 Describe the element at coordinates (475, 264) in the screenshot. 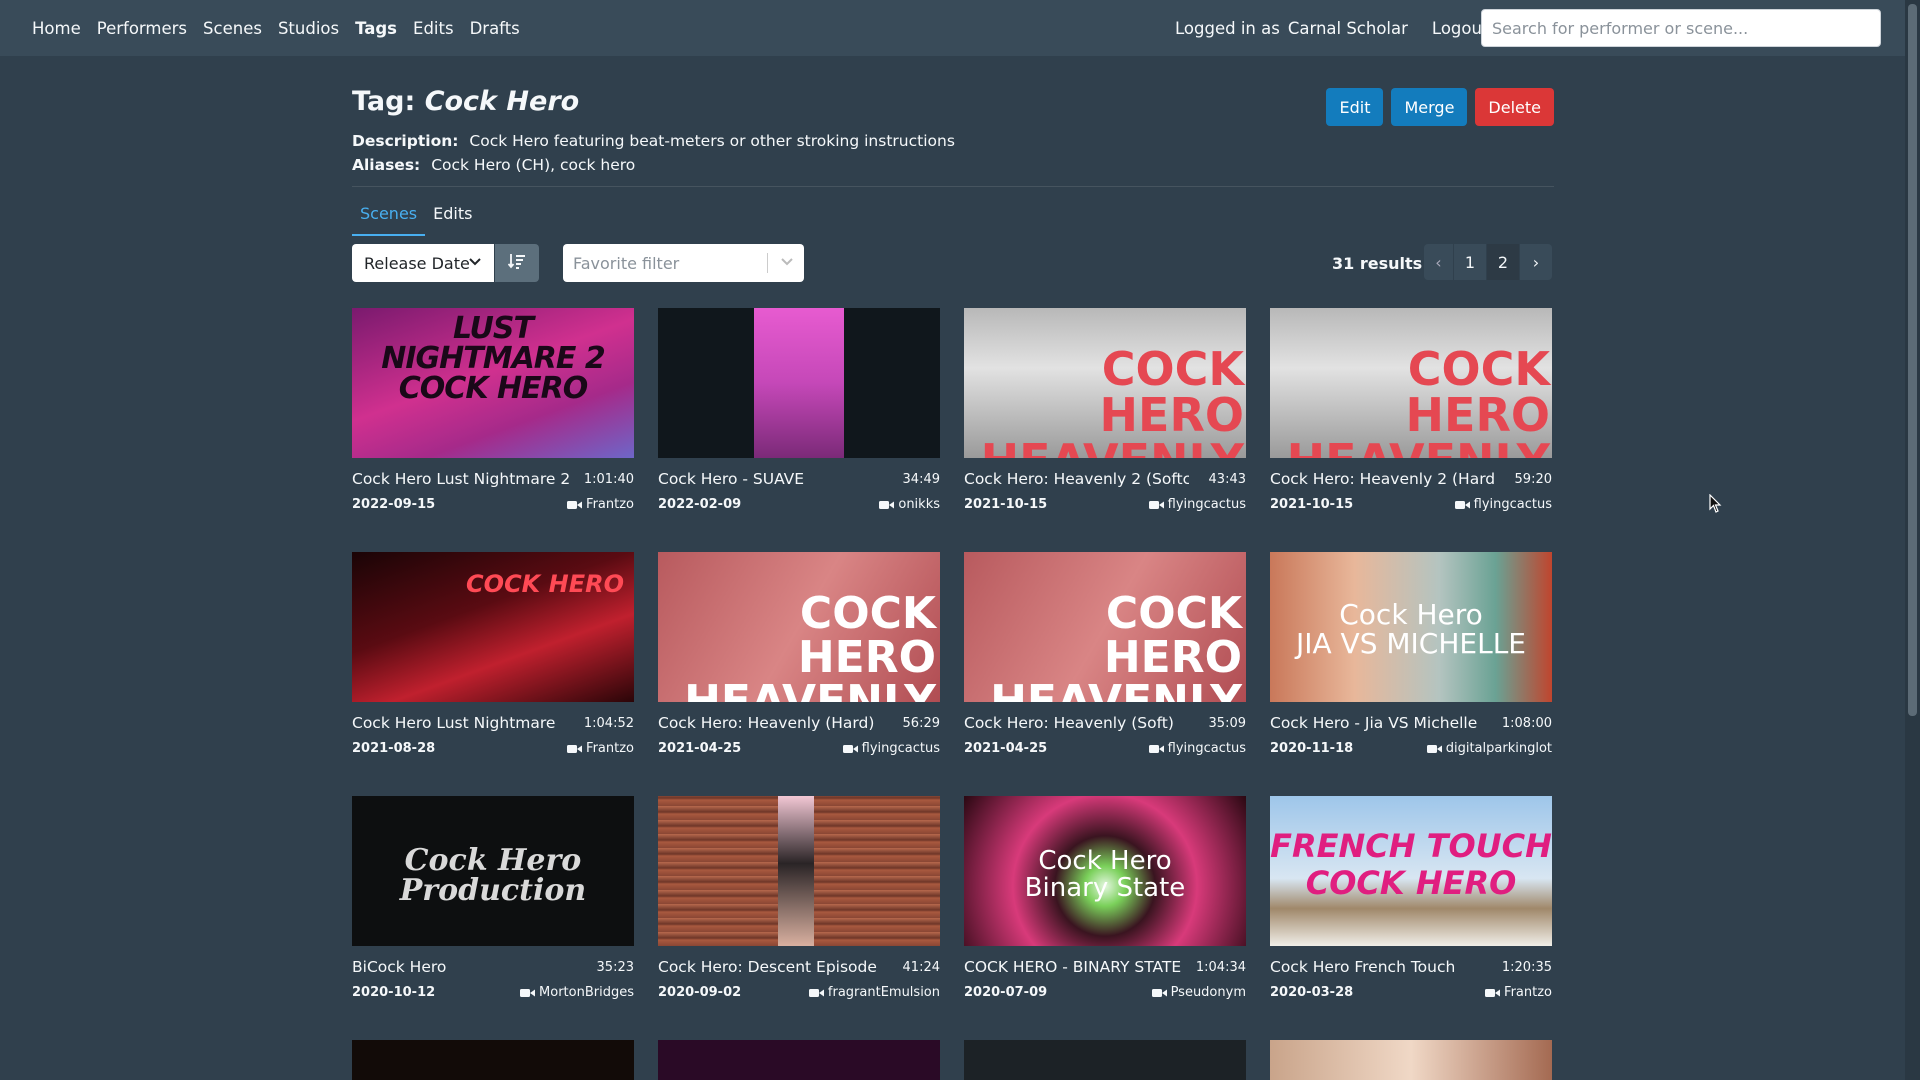

I see `chevron-down-icon` at that location.